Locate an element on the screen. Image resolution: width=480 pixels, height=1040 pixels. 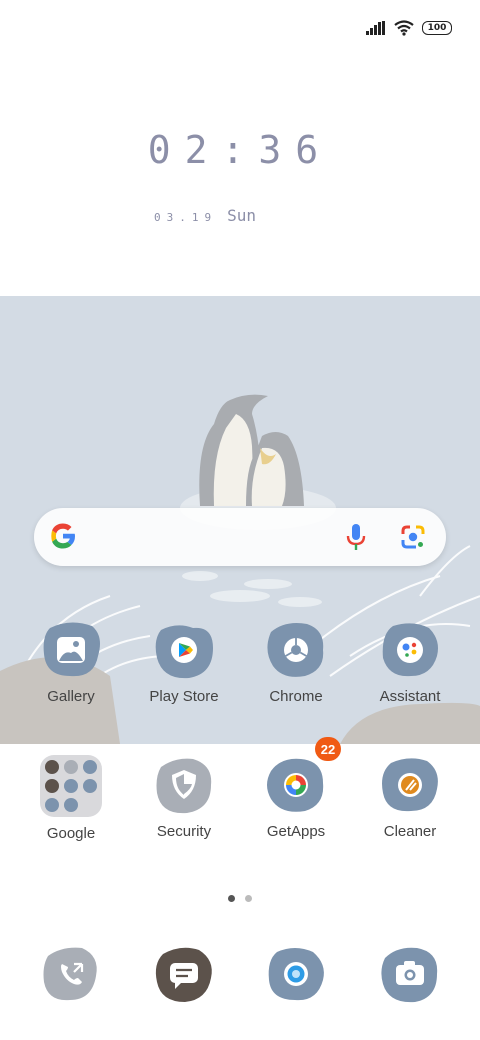
security-icon is located at coordinates (184, 785).